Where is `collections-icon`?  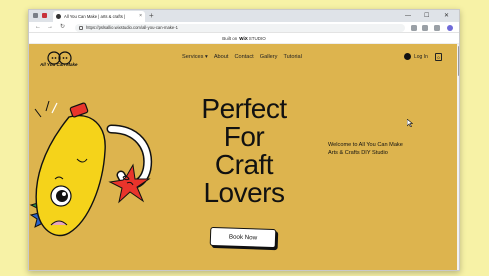
collections-icon is located at coordinates (437, 27).